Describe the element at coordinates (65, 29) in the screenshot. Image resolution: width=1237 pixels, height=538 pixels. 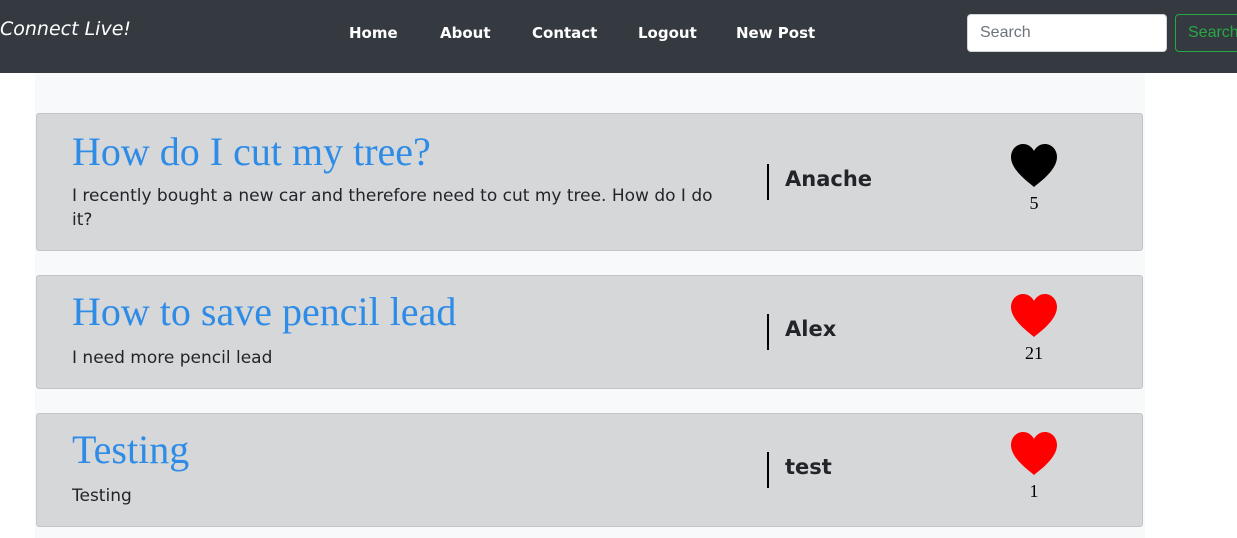
I see `brand-logo: Connect Live!` at that location.